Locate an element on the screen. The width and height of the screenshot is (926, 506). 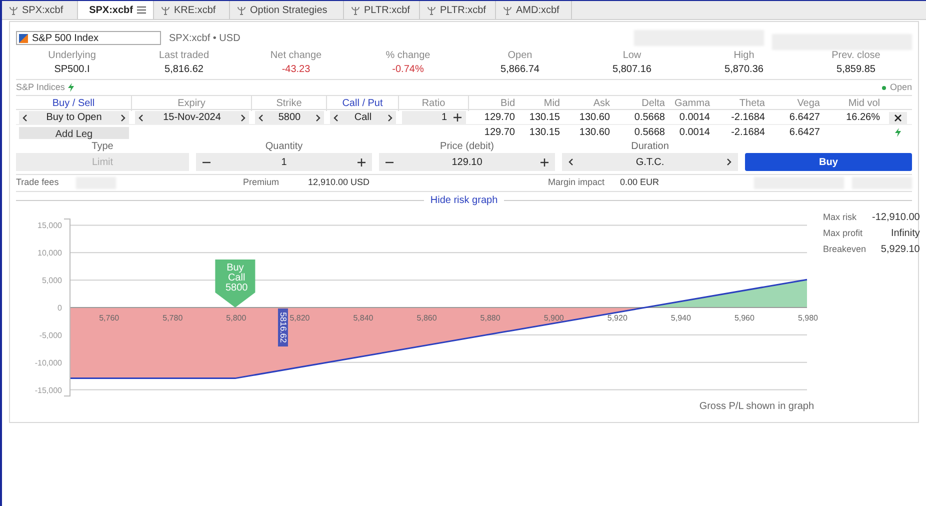
field-label: Duration is located at coordinates (650, 146).